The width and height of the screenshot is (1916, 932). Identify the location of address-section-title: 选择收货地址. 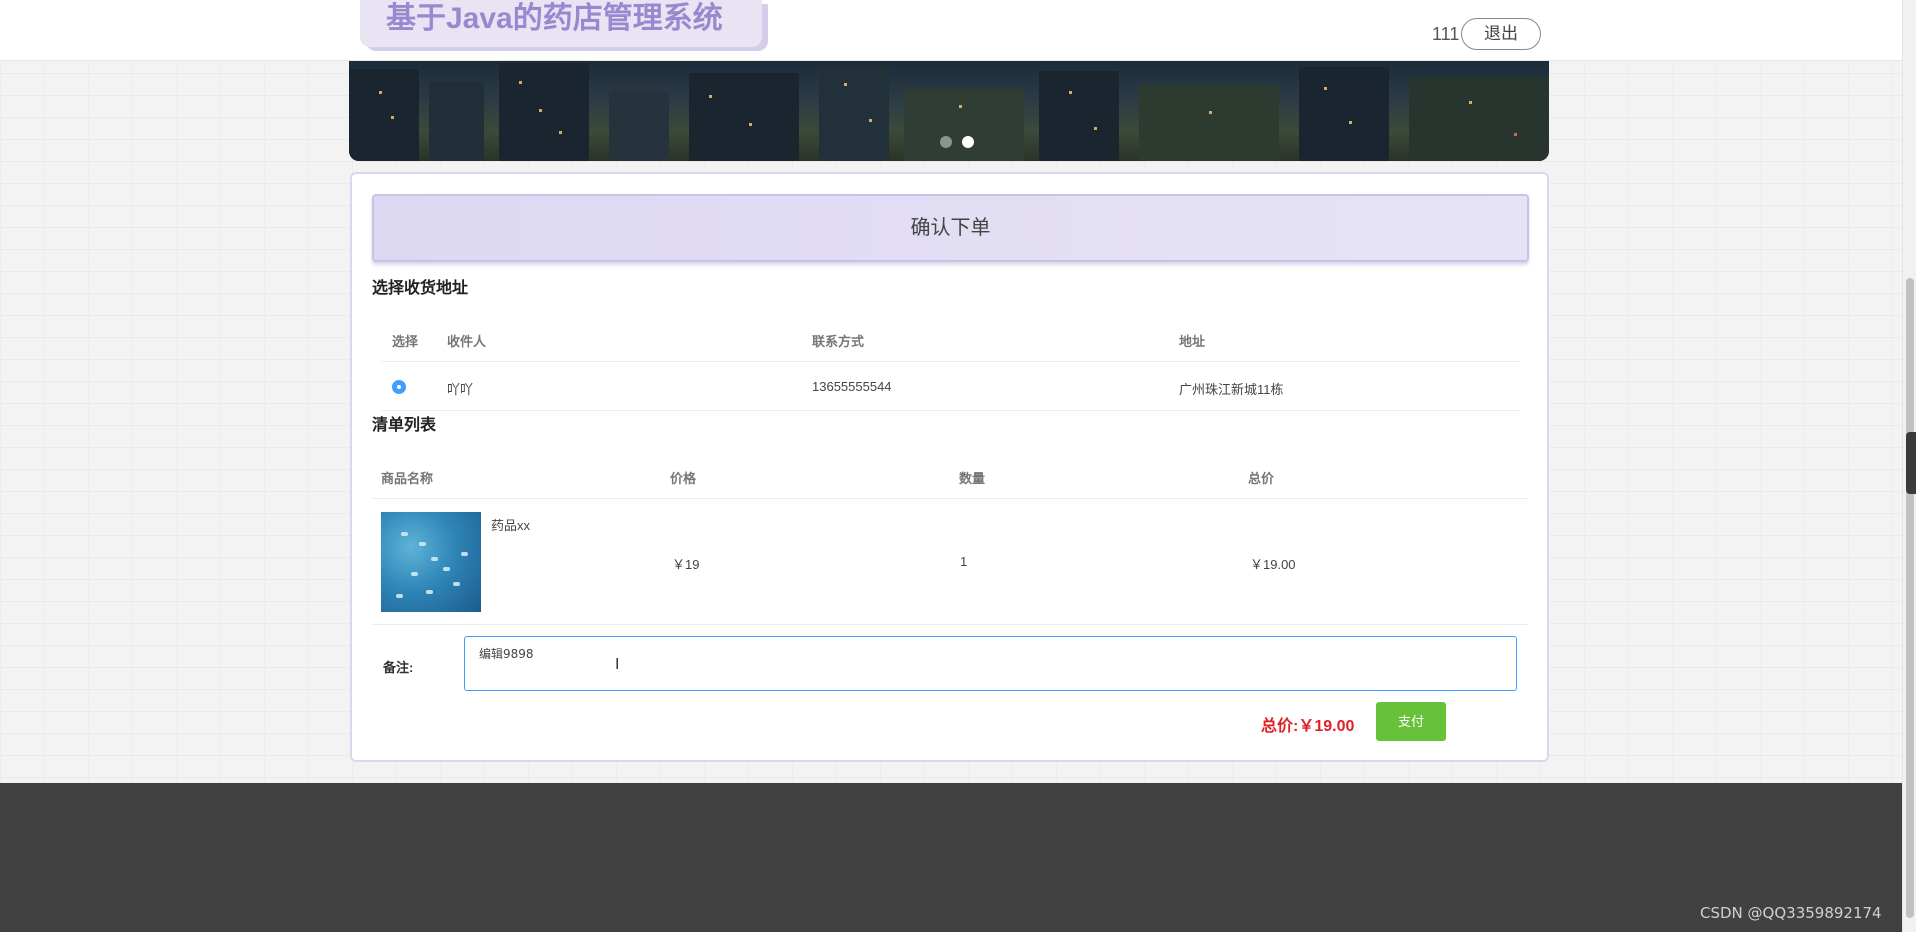
(420, 288).